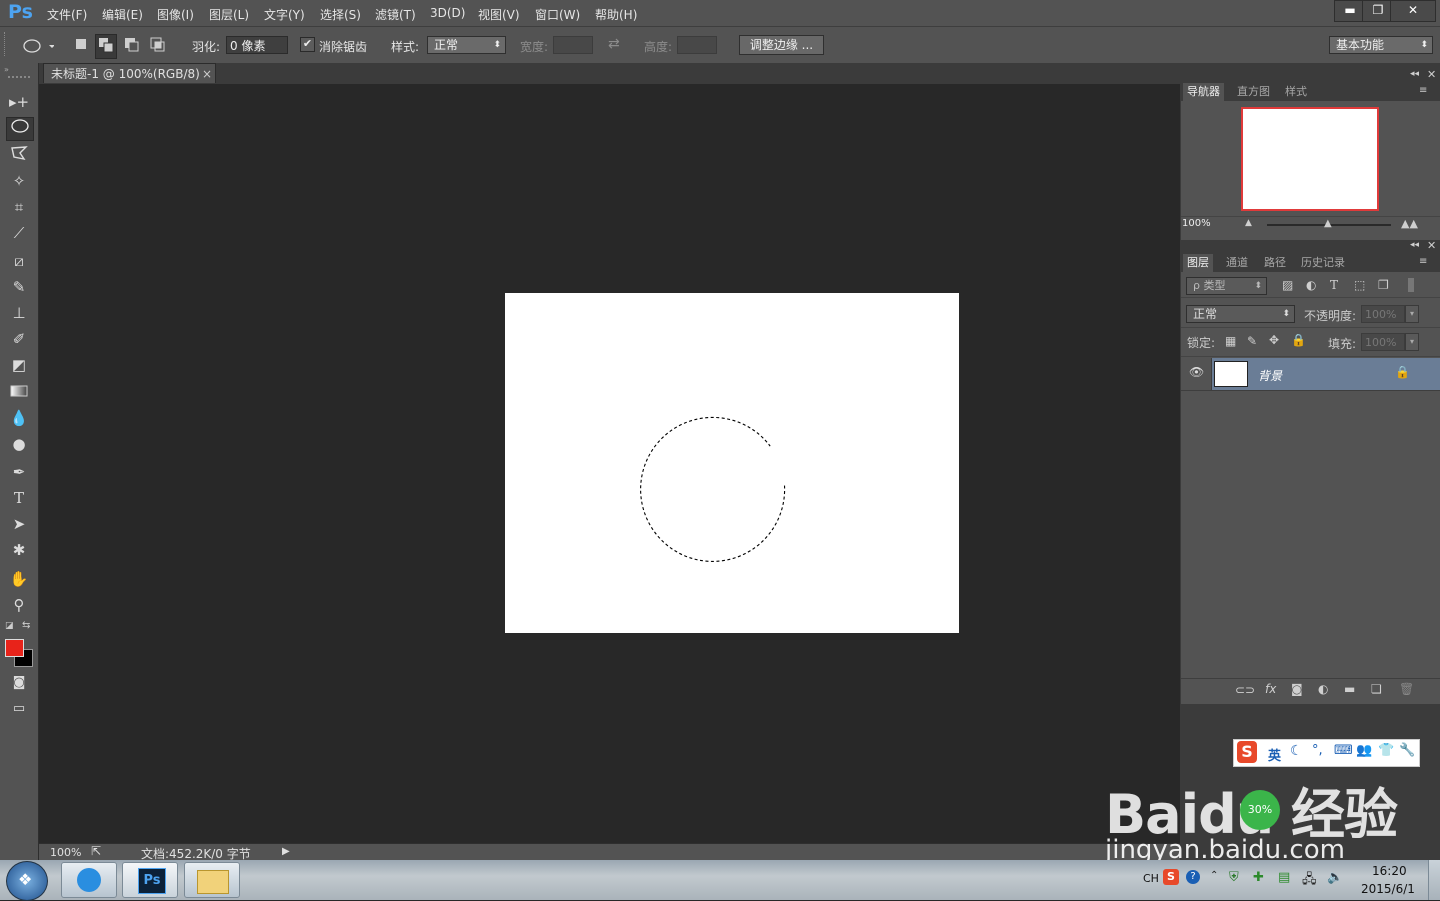 Image resolution: width=1440 pixels, height=901 pixels. I want to click on filter-adjustment-icon: ◐, so click(1311, 285).